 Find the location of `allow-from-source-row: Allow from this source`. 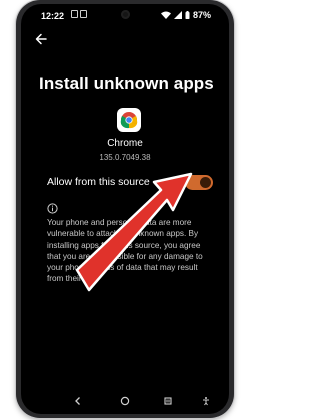

allow-from-source-row: Allow from this source is located at coordinates (125, 182).